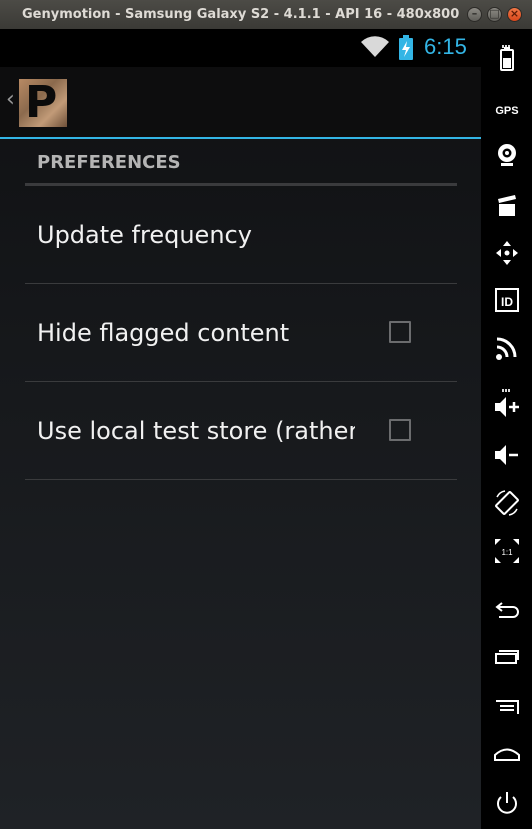 This screenshot has height=829, width=532. I want to click on app-icon: P, so click(43, 103).